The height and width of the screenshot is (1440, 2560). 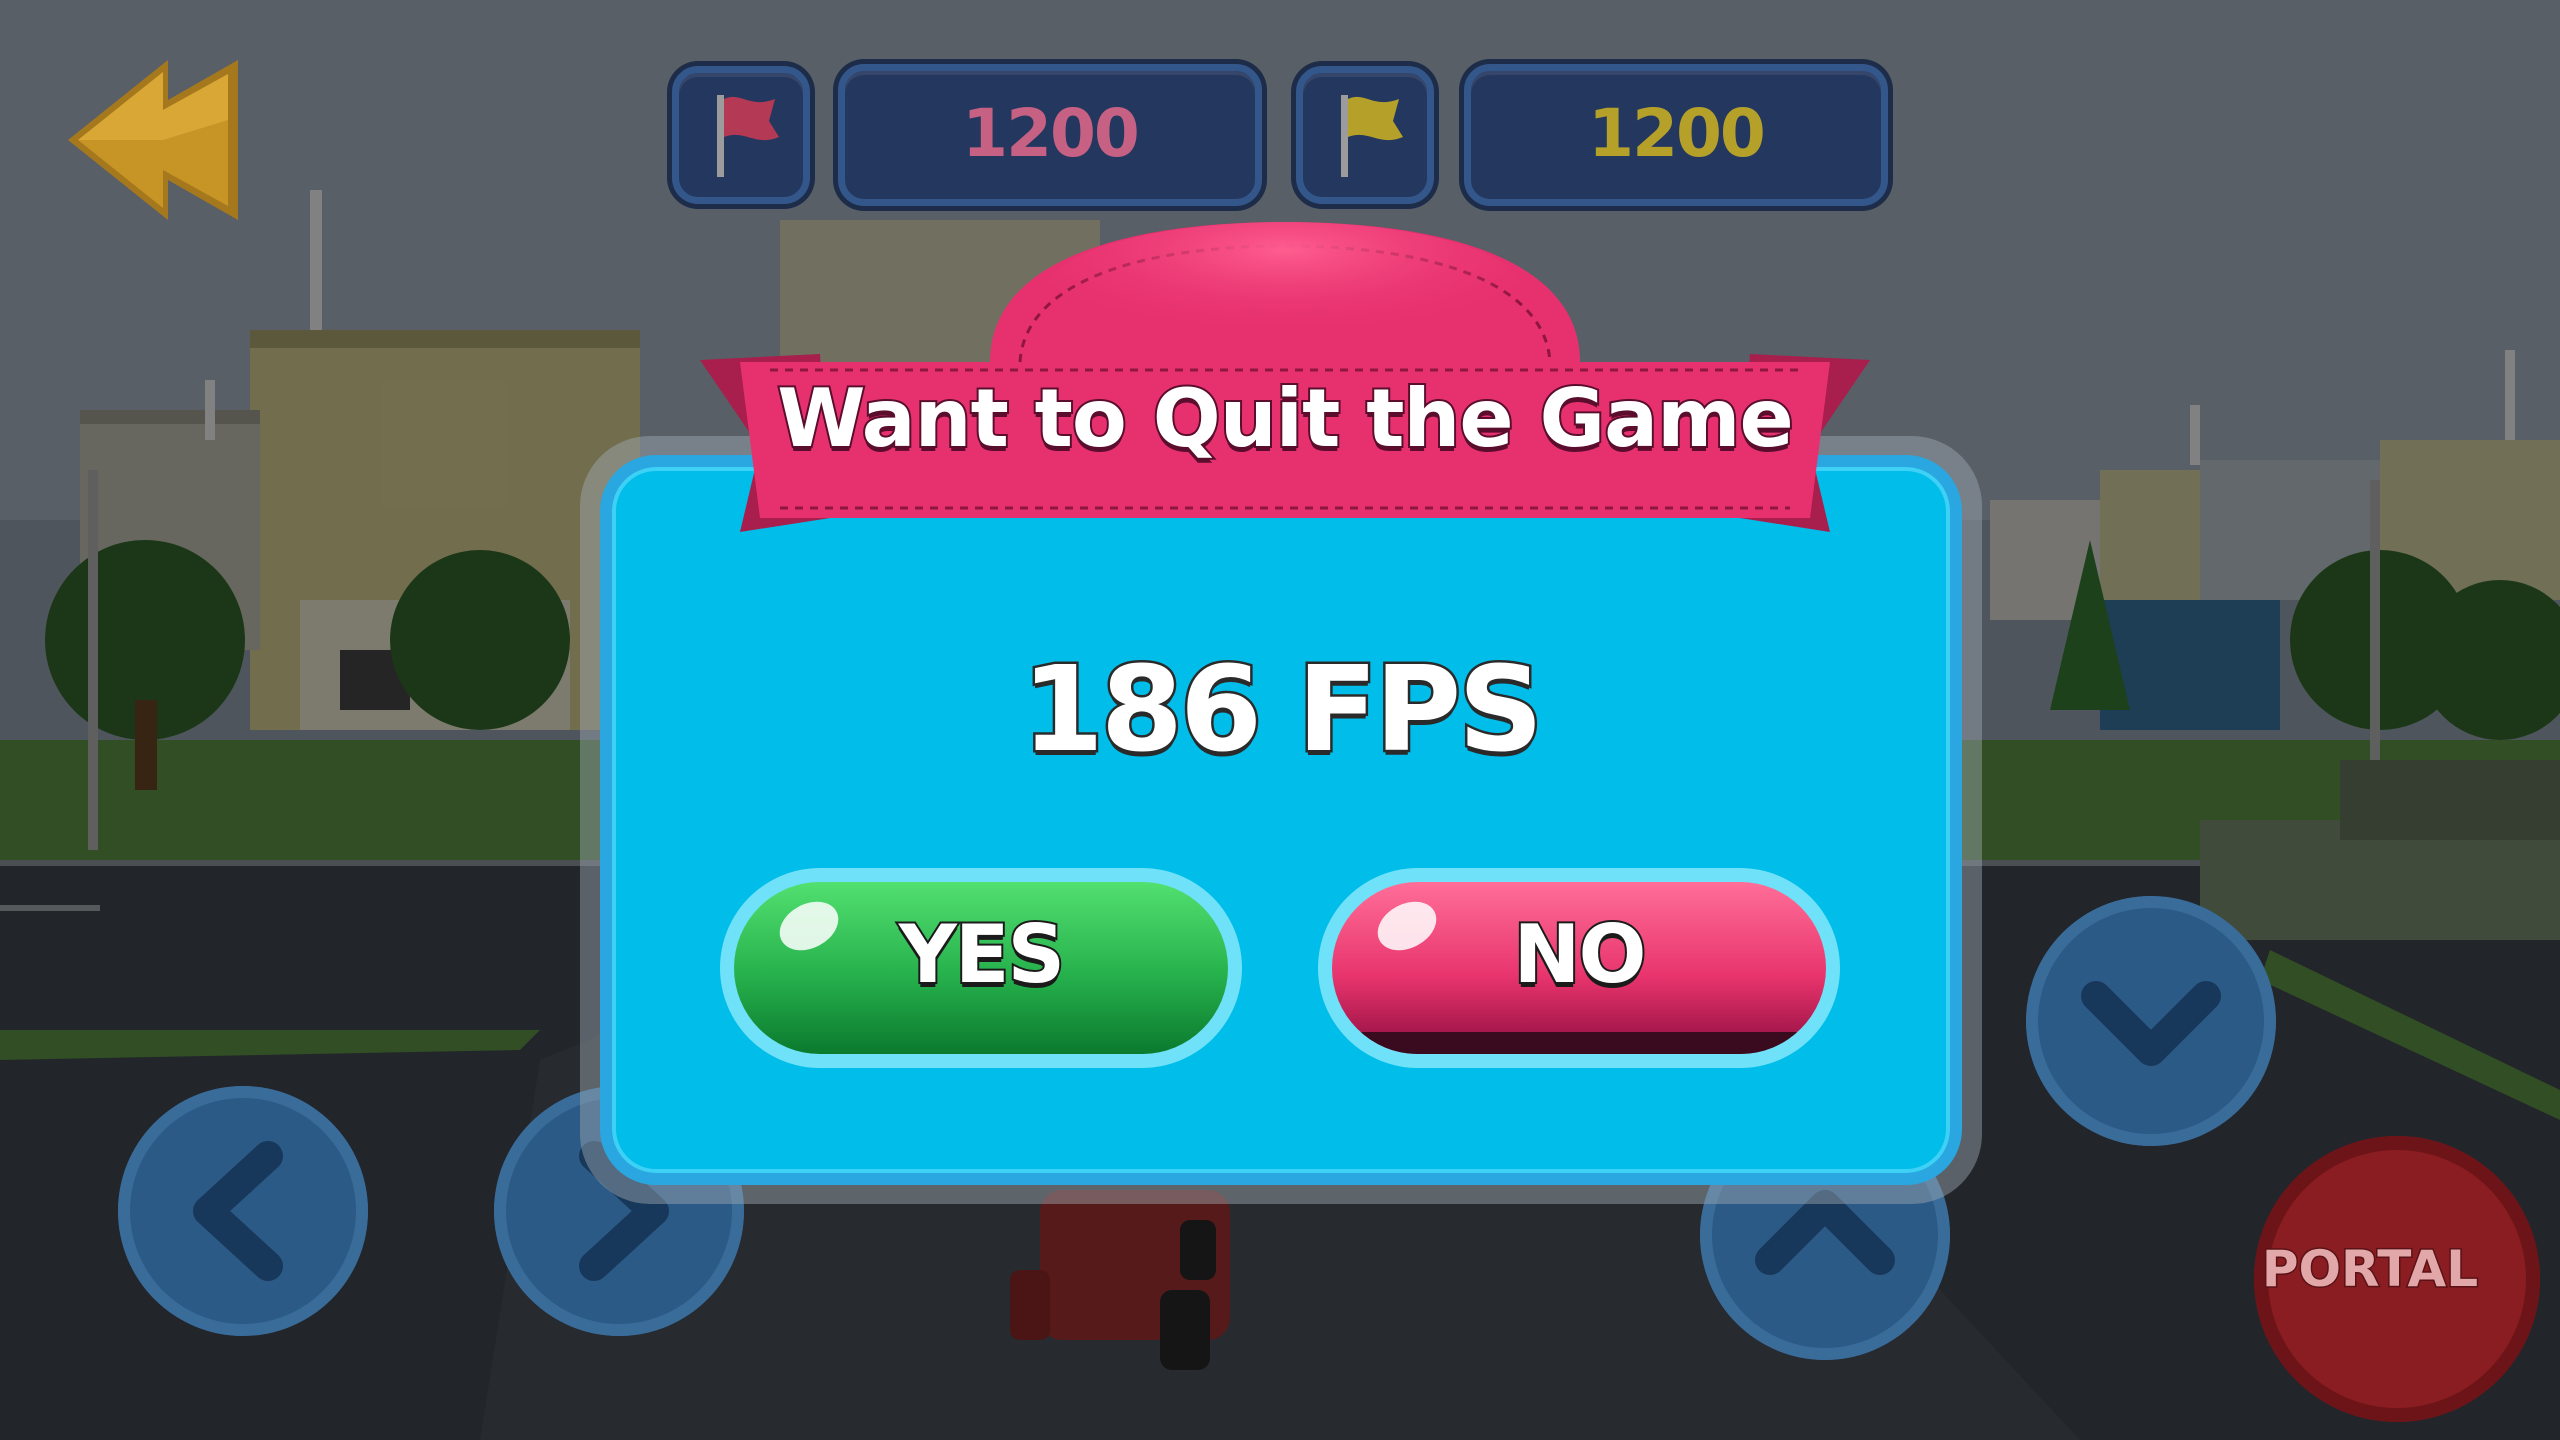 I want to click on no-button-label: NO, so click(x=1580, y=954).